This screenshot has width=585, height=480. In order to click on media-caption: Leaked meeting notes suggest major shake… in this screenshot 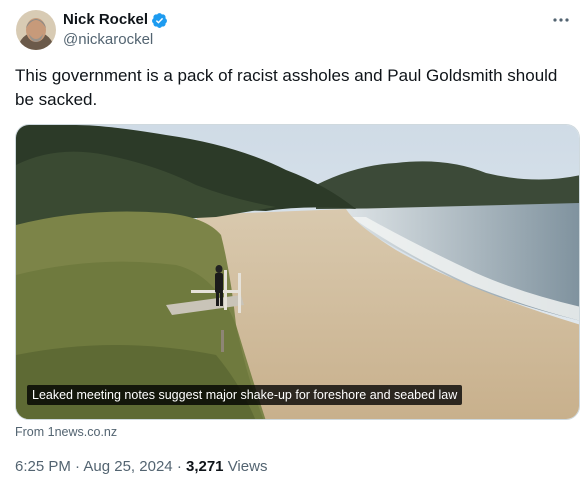, I will do `click(245, 395)`.